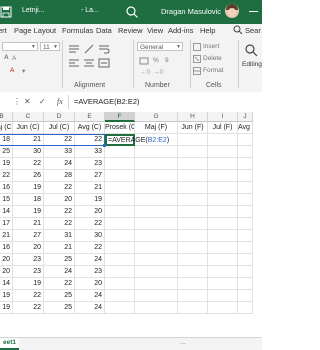 The width and height of the screenshot is (320, 350). I want to click on tab-view: View, so click(155, 30).